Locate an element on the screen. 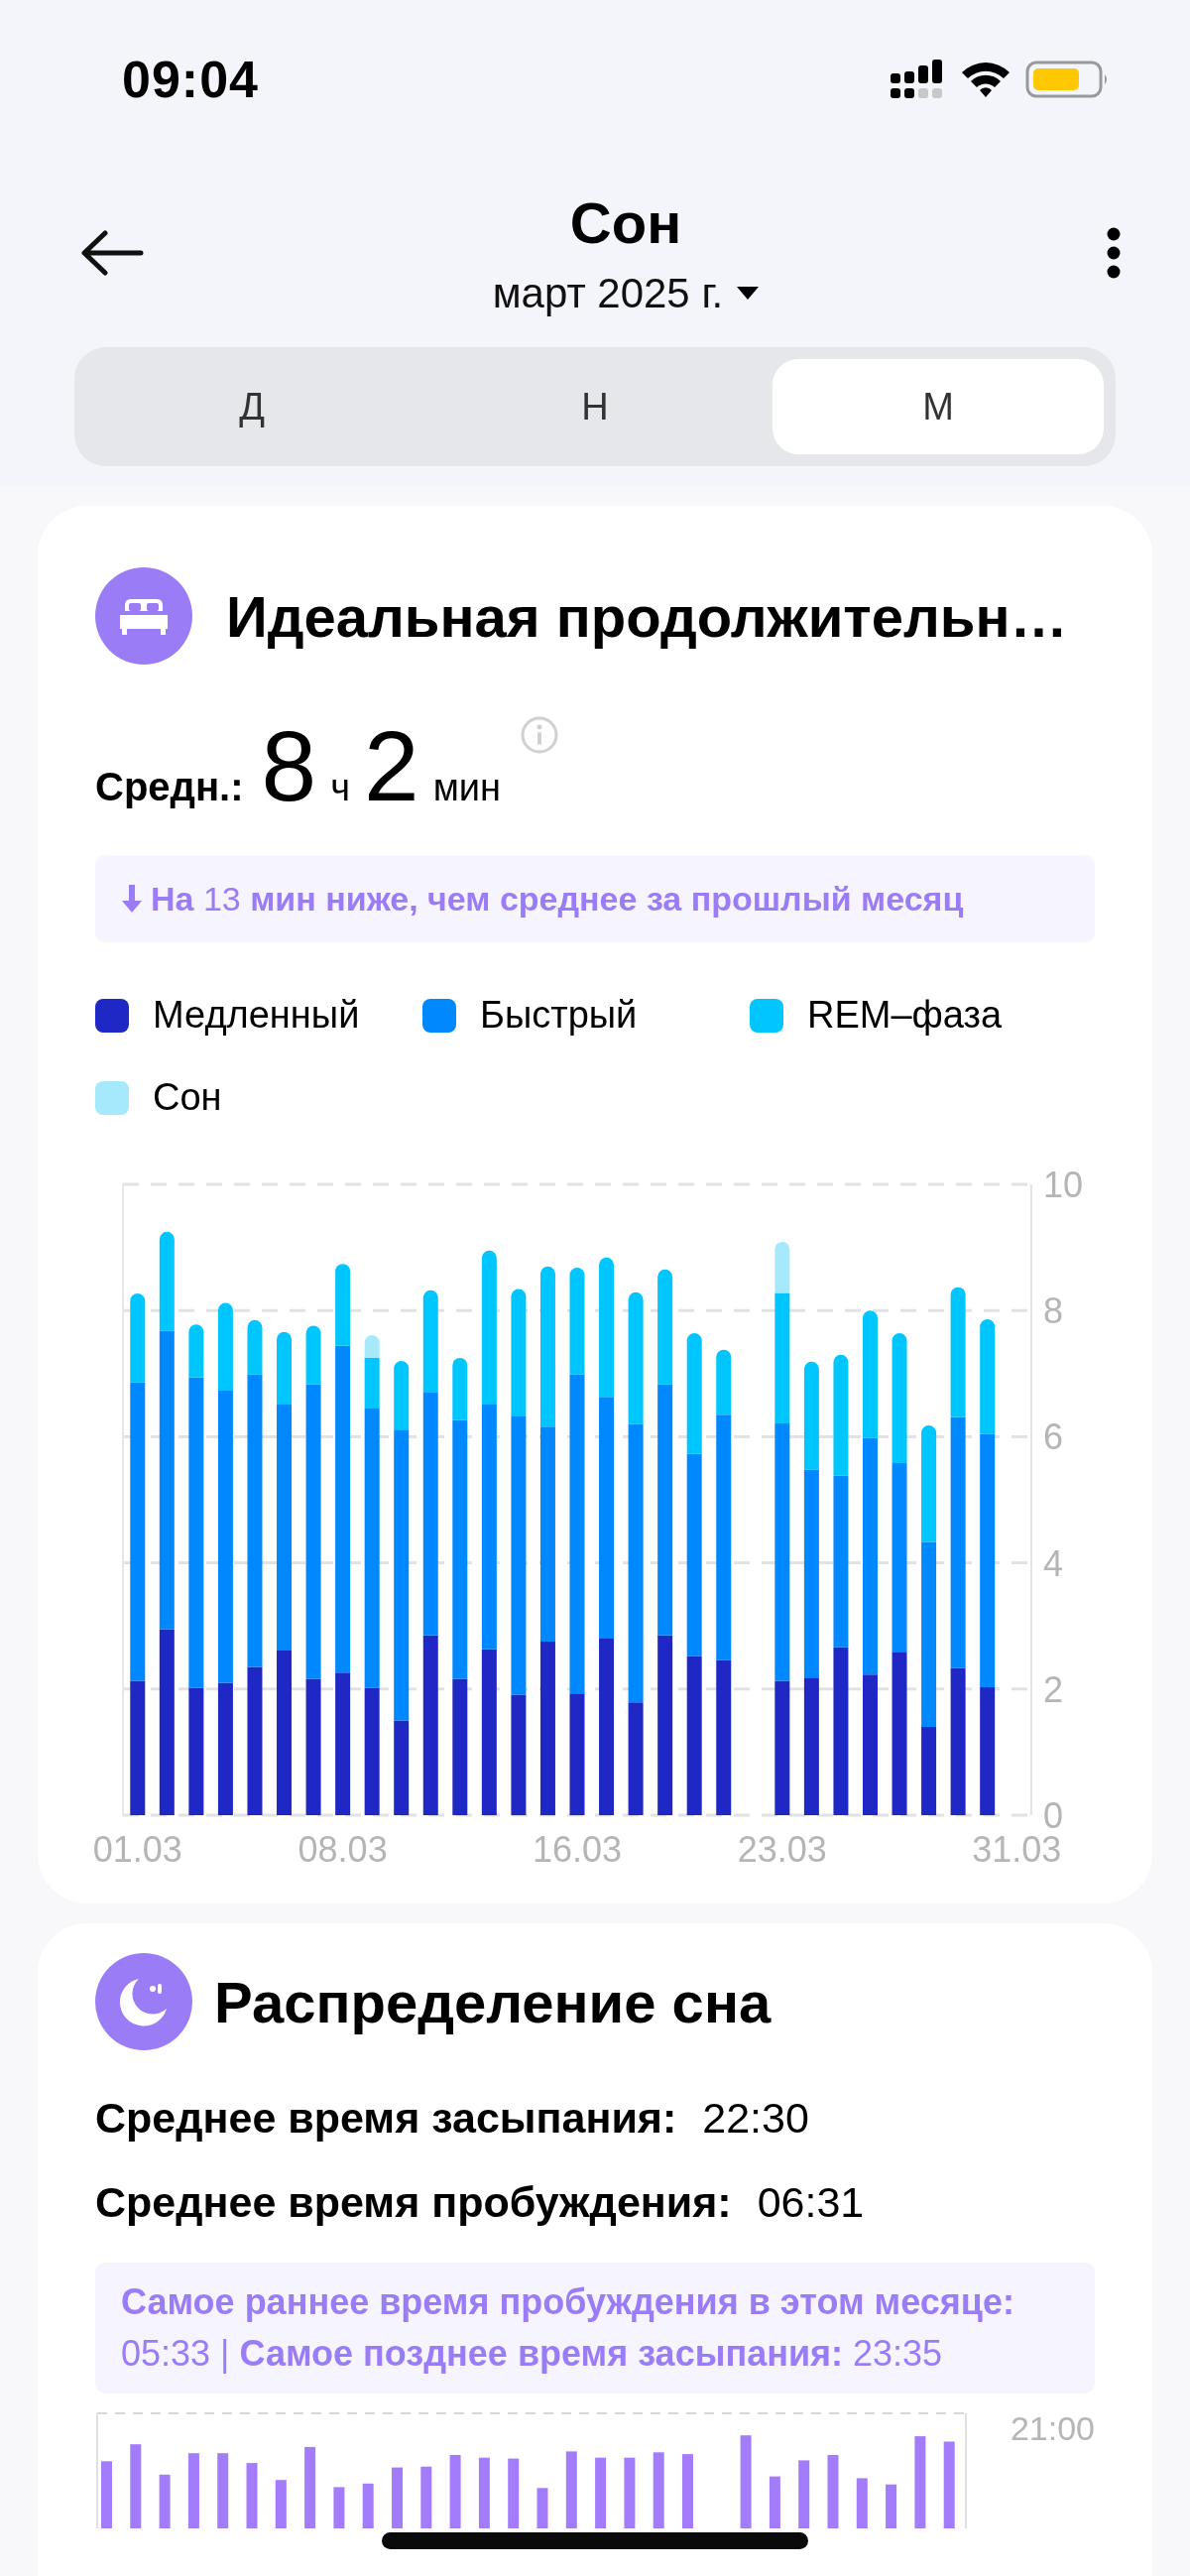 The image size is (1190, 2576). y-axis-label: 8 is located at coordinates (1053, 1311).